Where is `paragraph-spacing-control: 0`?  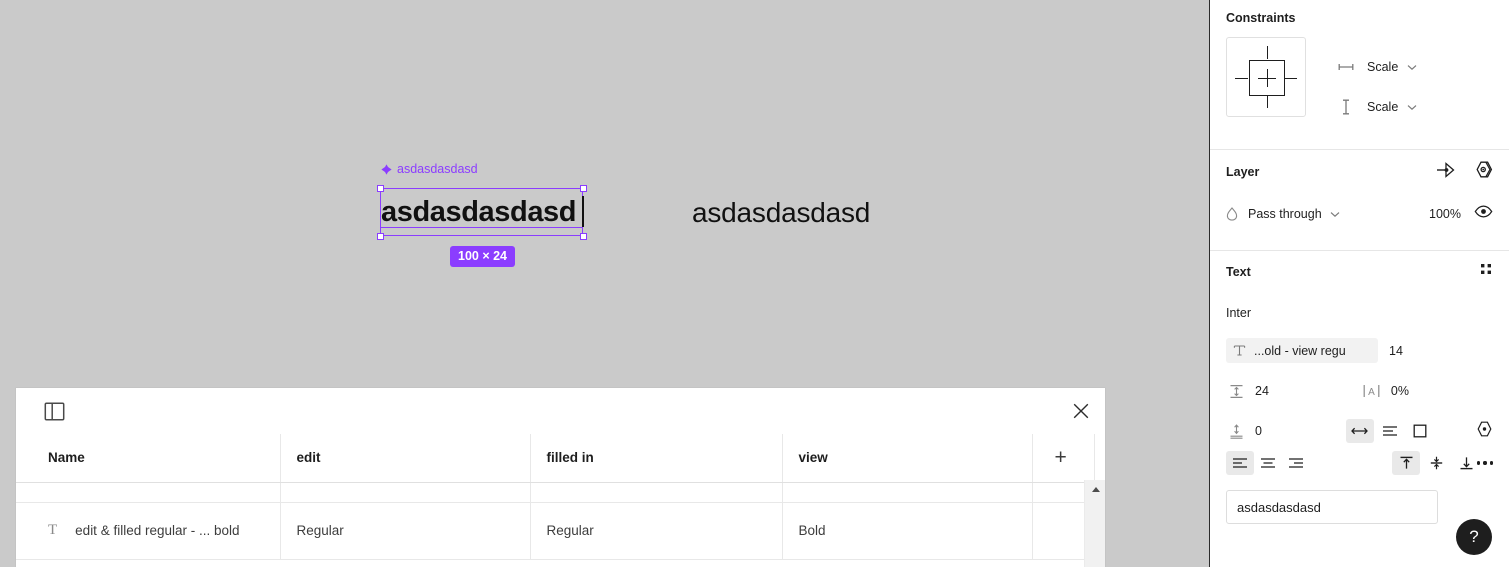
paragraph-spacing-control: 0 is located at coordinates (1244, 431).